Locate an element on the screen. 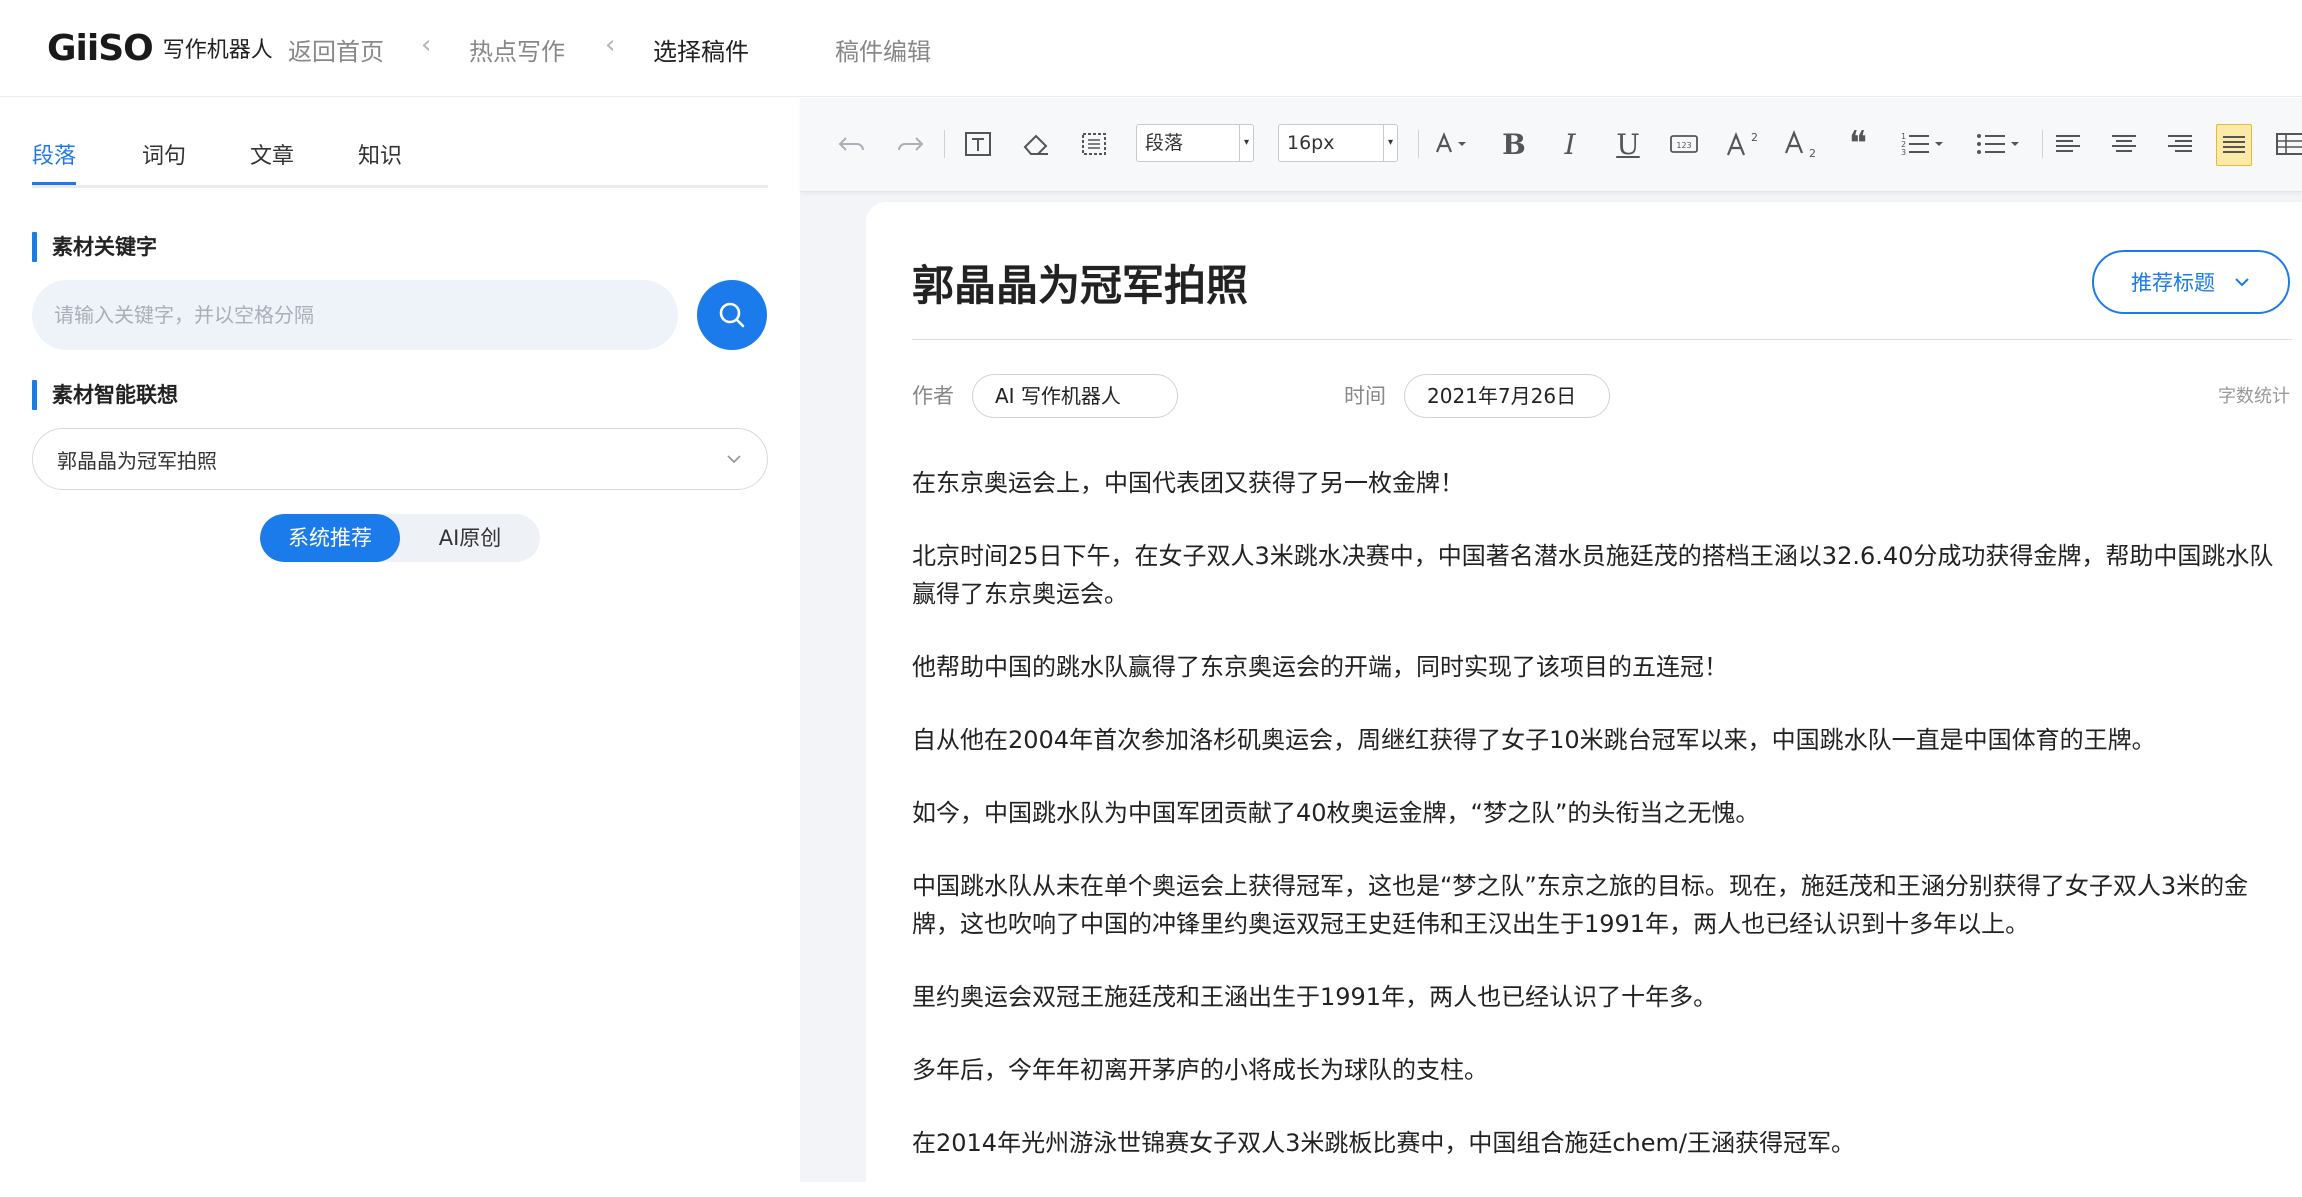  suggest-section-title: 素材智能联想 is located at coordinates (105, 395).